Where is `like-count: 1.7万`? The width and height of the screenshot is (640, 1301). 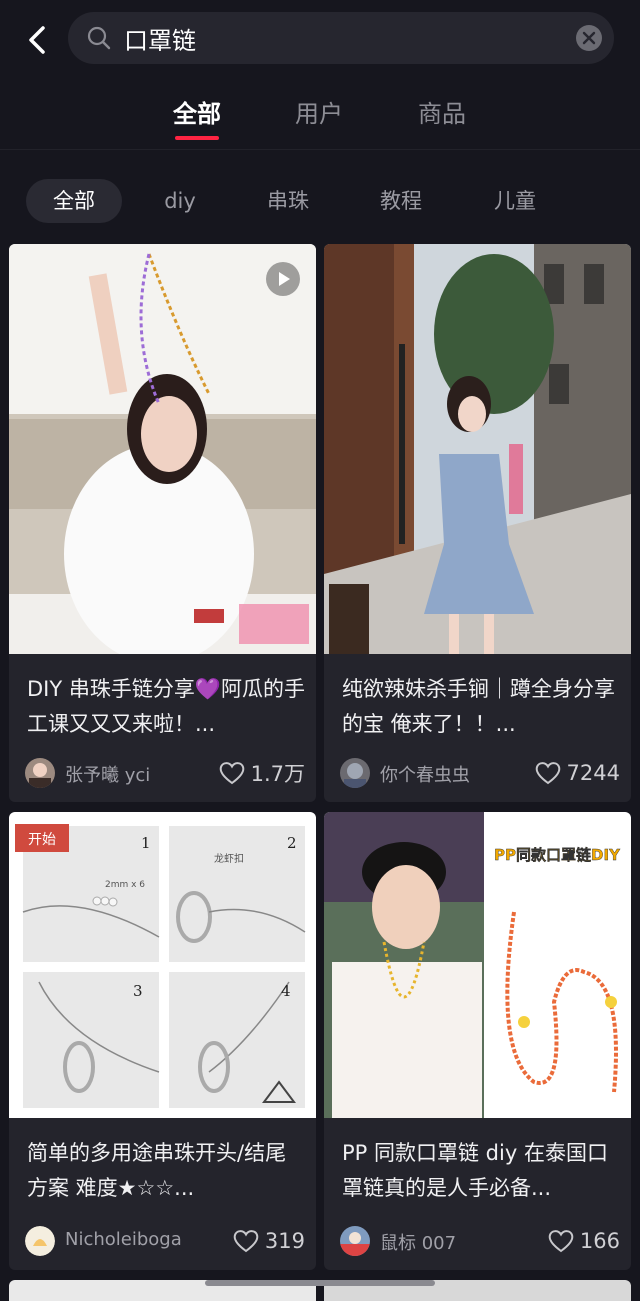 like-count: 1.7万 is located at coordinates (277, 774).